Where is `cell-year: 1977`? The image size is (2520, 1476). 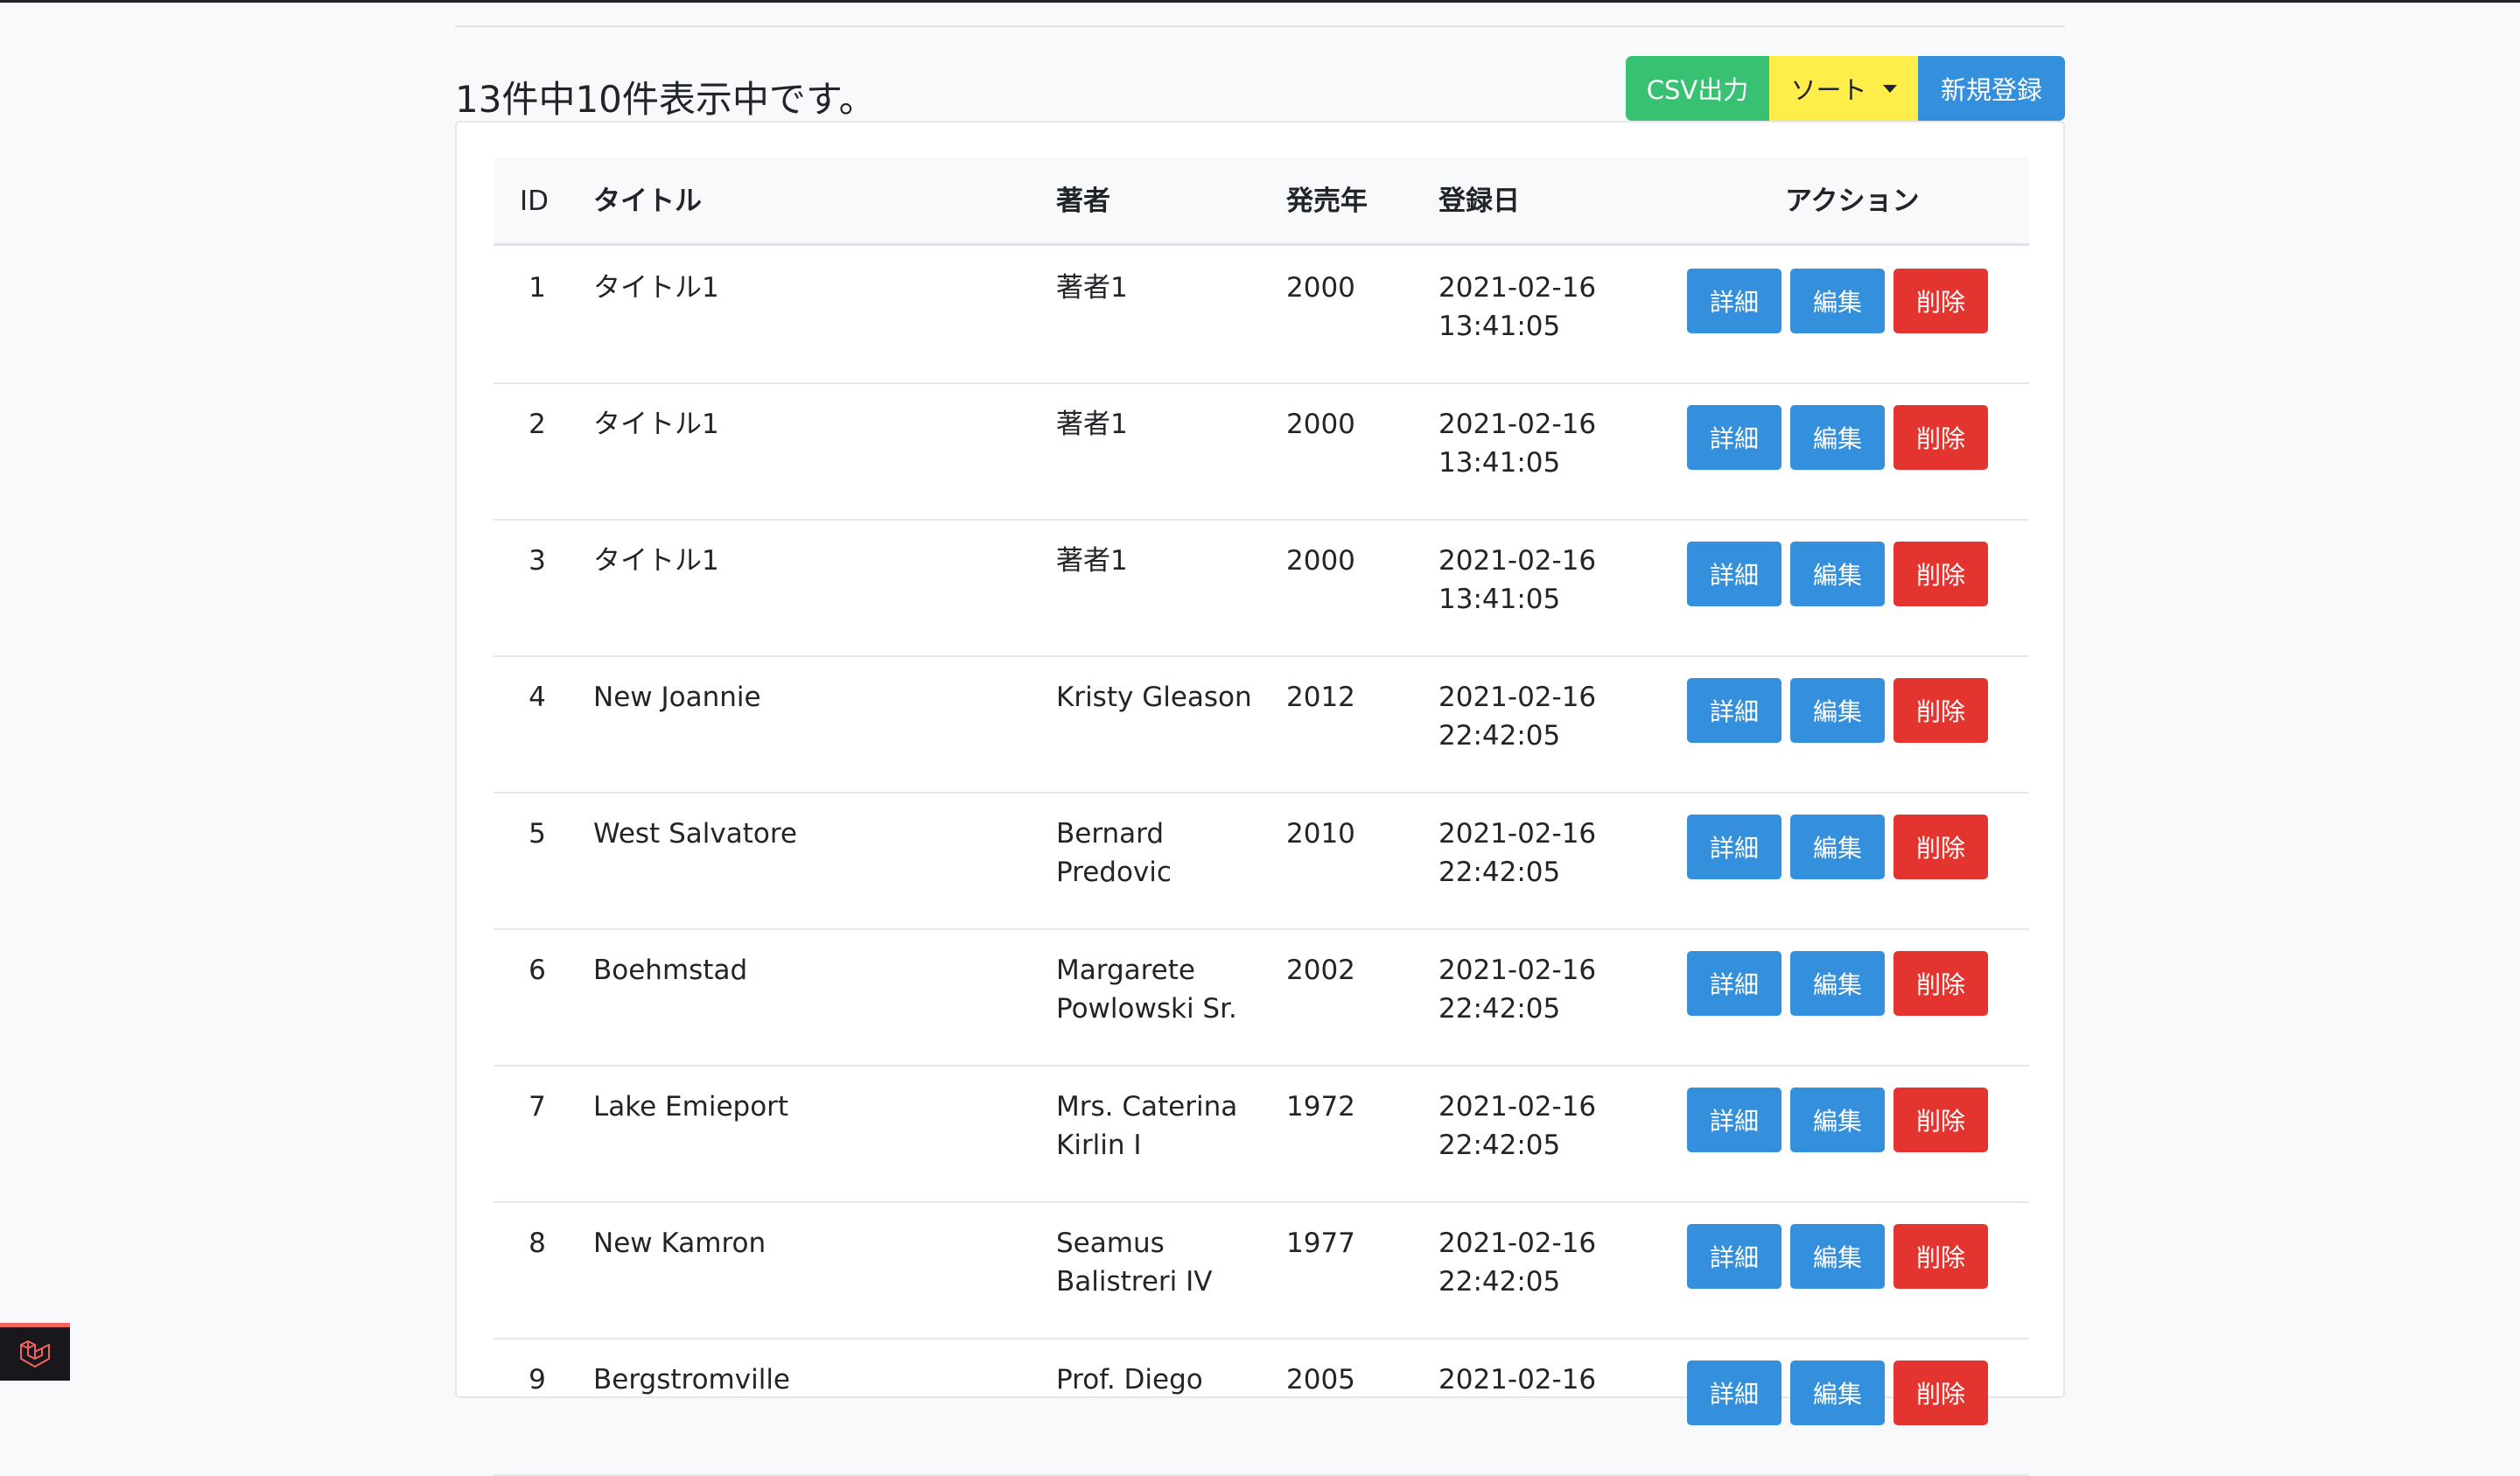 cell-year: 1977 is located at coordinates (1320, 1243).